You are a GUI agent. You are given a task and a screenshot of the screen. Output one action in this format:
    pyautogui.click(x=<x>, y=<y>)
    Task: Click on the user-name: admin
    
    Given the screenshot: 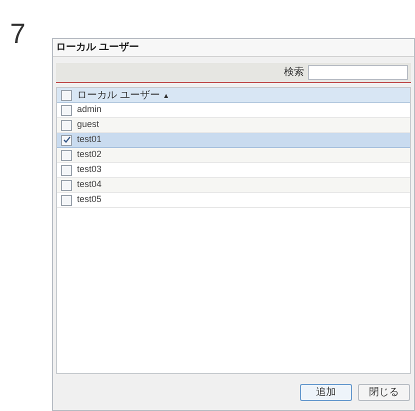 What is the action you would take?
    pyautogui.click(x=89, y=109)
    